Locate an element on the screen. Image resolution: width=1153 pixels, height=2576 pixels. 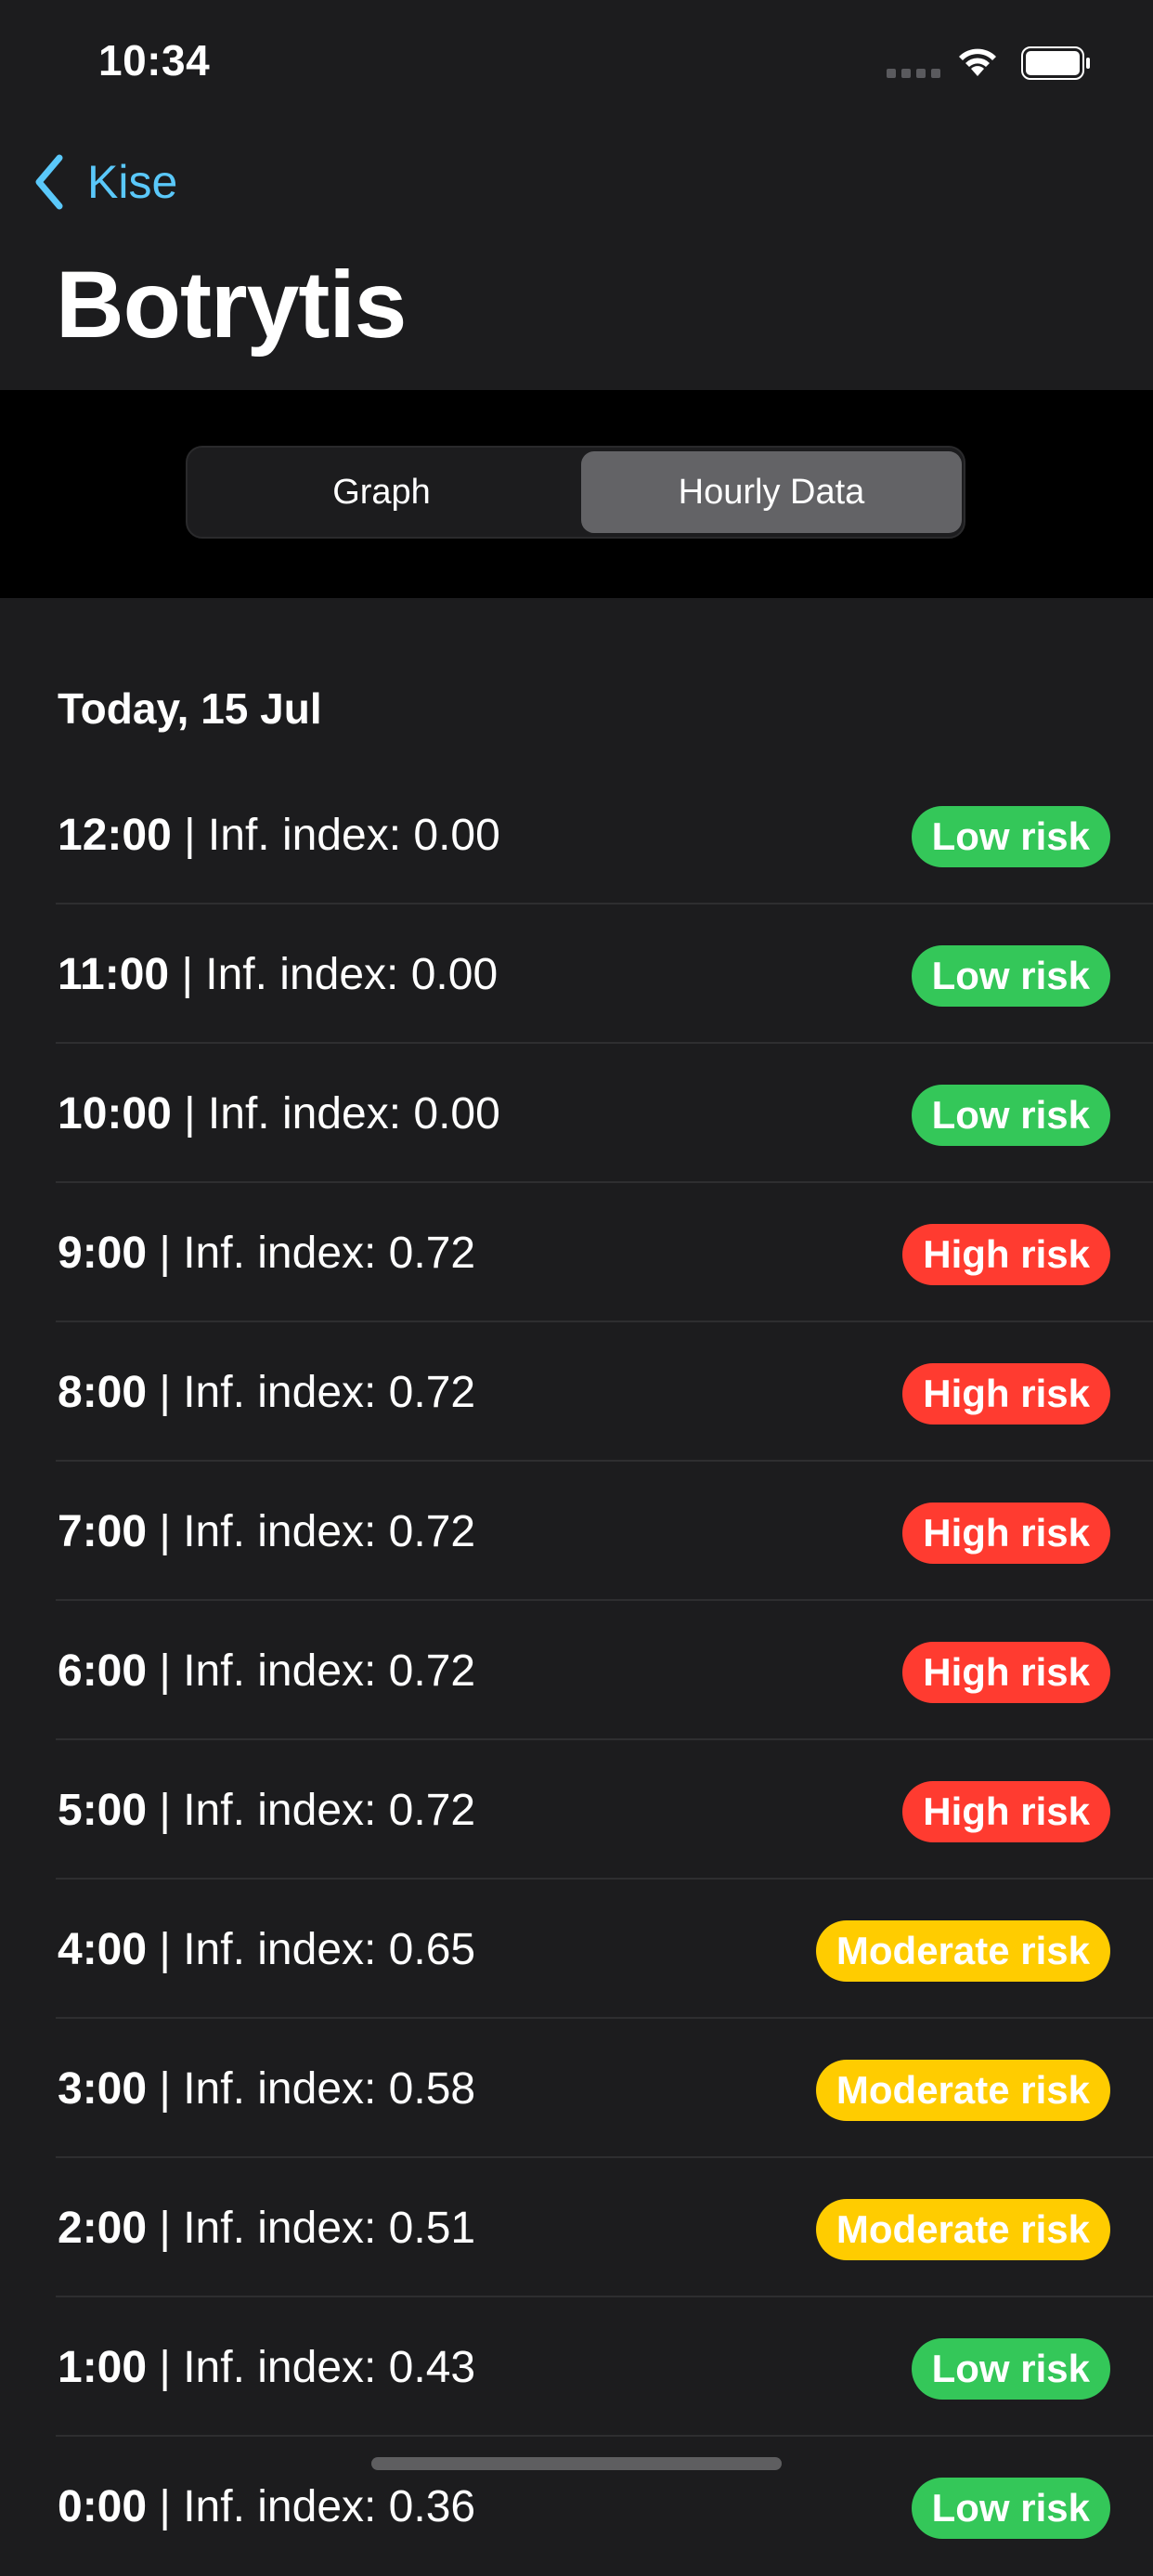
row-text: 11:00 | Inf. index: 0.00 is located at coordinates (278, 974).